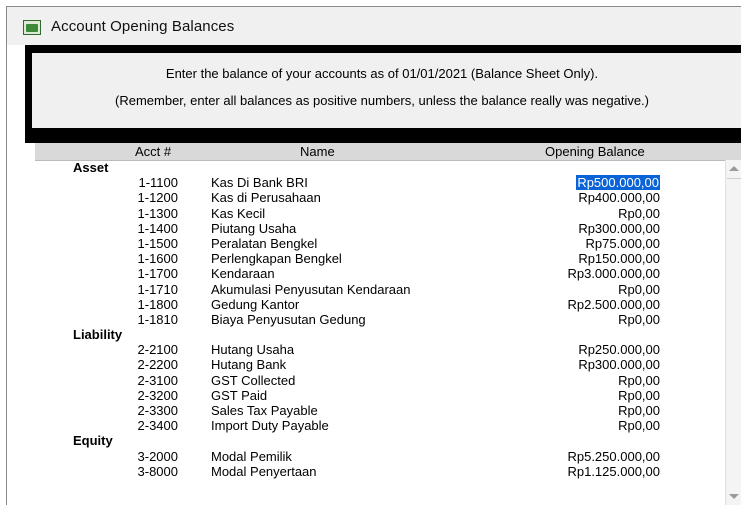  What do you see at coordinates (380, 349) in the screenshot?
I see `table-row: 2-2100 Hutang Usaha Rp250.000,00` at bounding box center [380, 349].